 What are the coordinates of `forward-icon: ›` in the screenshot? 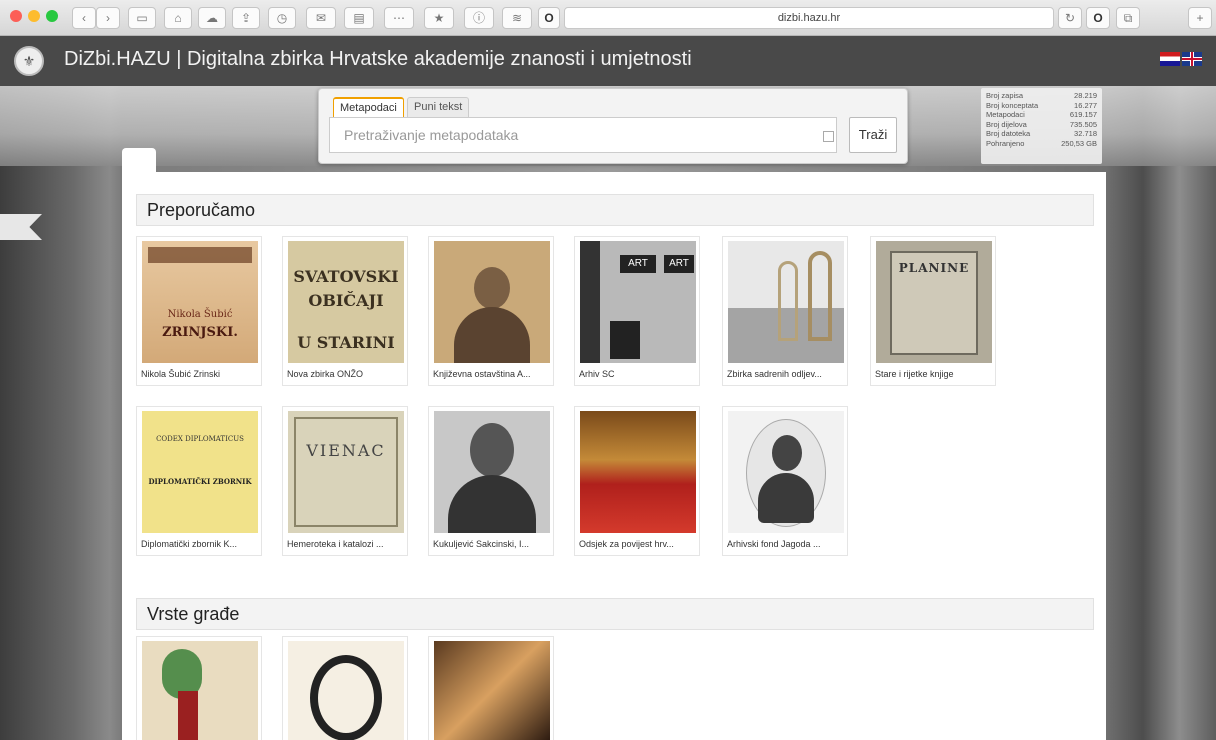 It's located at (108, 18).